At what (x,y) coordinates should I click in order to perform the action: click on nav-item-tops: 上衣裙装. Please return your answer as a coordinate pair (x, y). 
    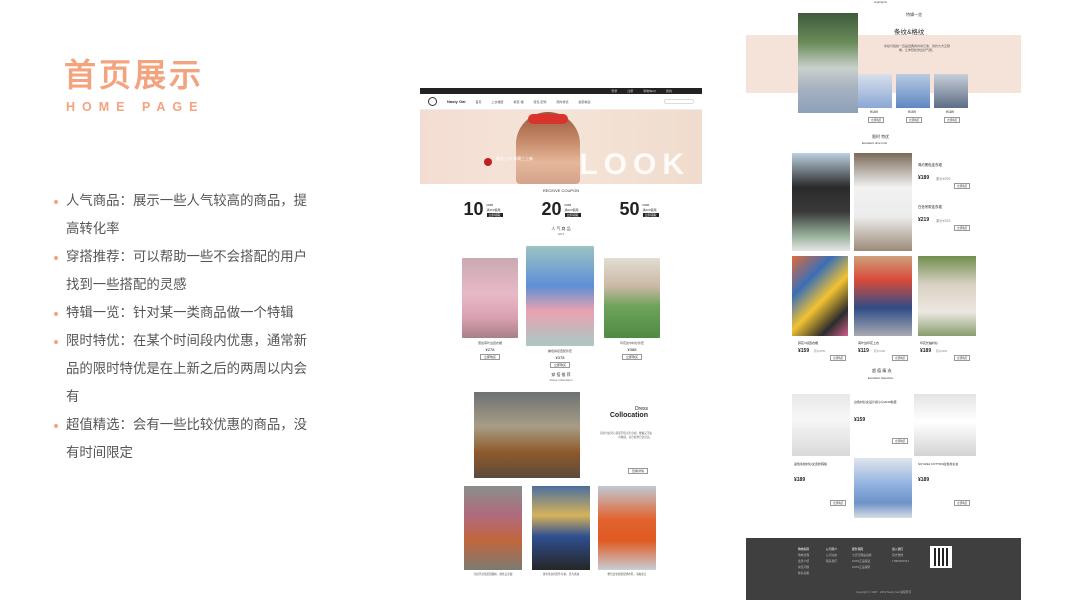
    Looking at the image, I should click on (497, 102).